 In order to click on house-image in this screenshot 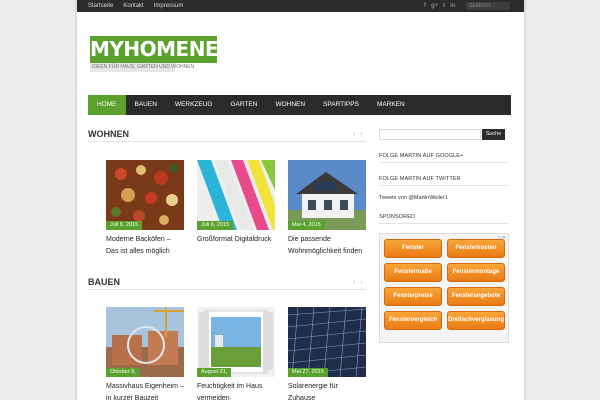, I will do `click(327, 195)`.